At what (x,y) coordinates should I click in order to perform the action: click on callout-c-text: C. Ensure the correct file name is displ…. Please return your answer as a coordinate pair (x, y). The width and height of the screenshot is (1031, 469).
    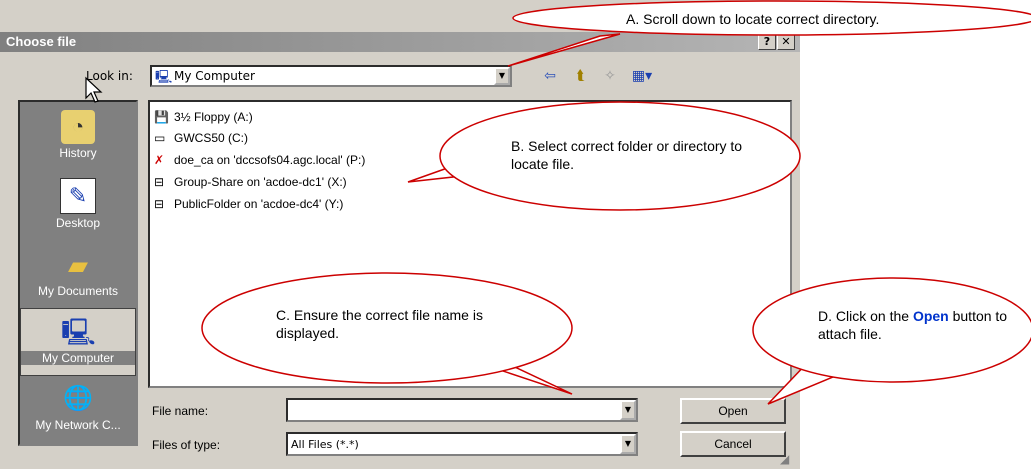
    Looking at the image, I should click on (379, 324).